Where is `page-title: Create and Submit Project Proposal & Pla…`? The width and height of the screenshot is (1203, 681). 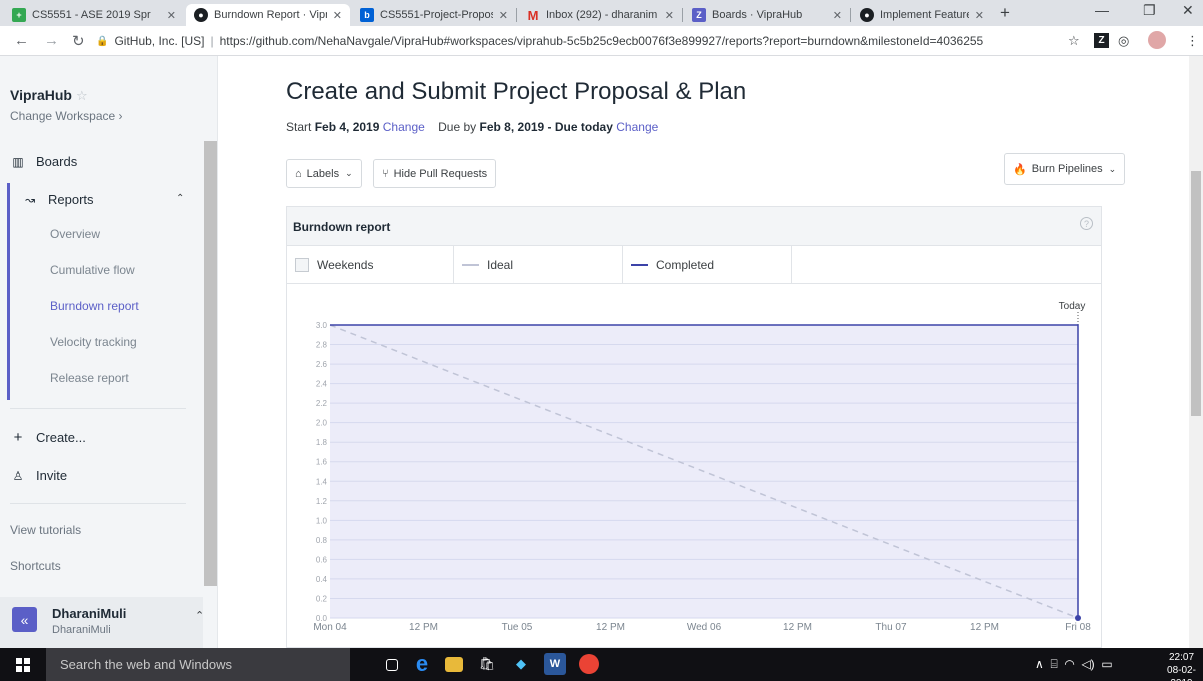 page-title: Create and Submit Project Proposal & Pla… is located at coordinates (516, 91).